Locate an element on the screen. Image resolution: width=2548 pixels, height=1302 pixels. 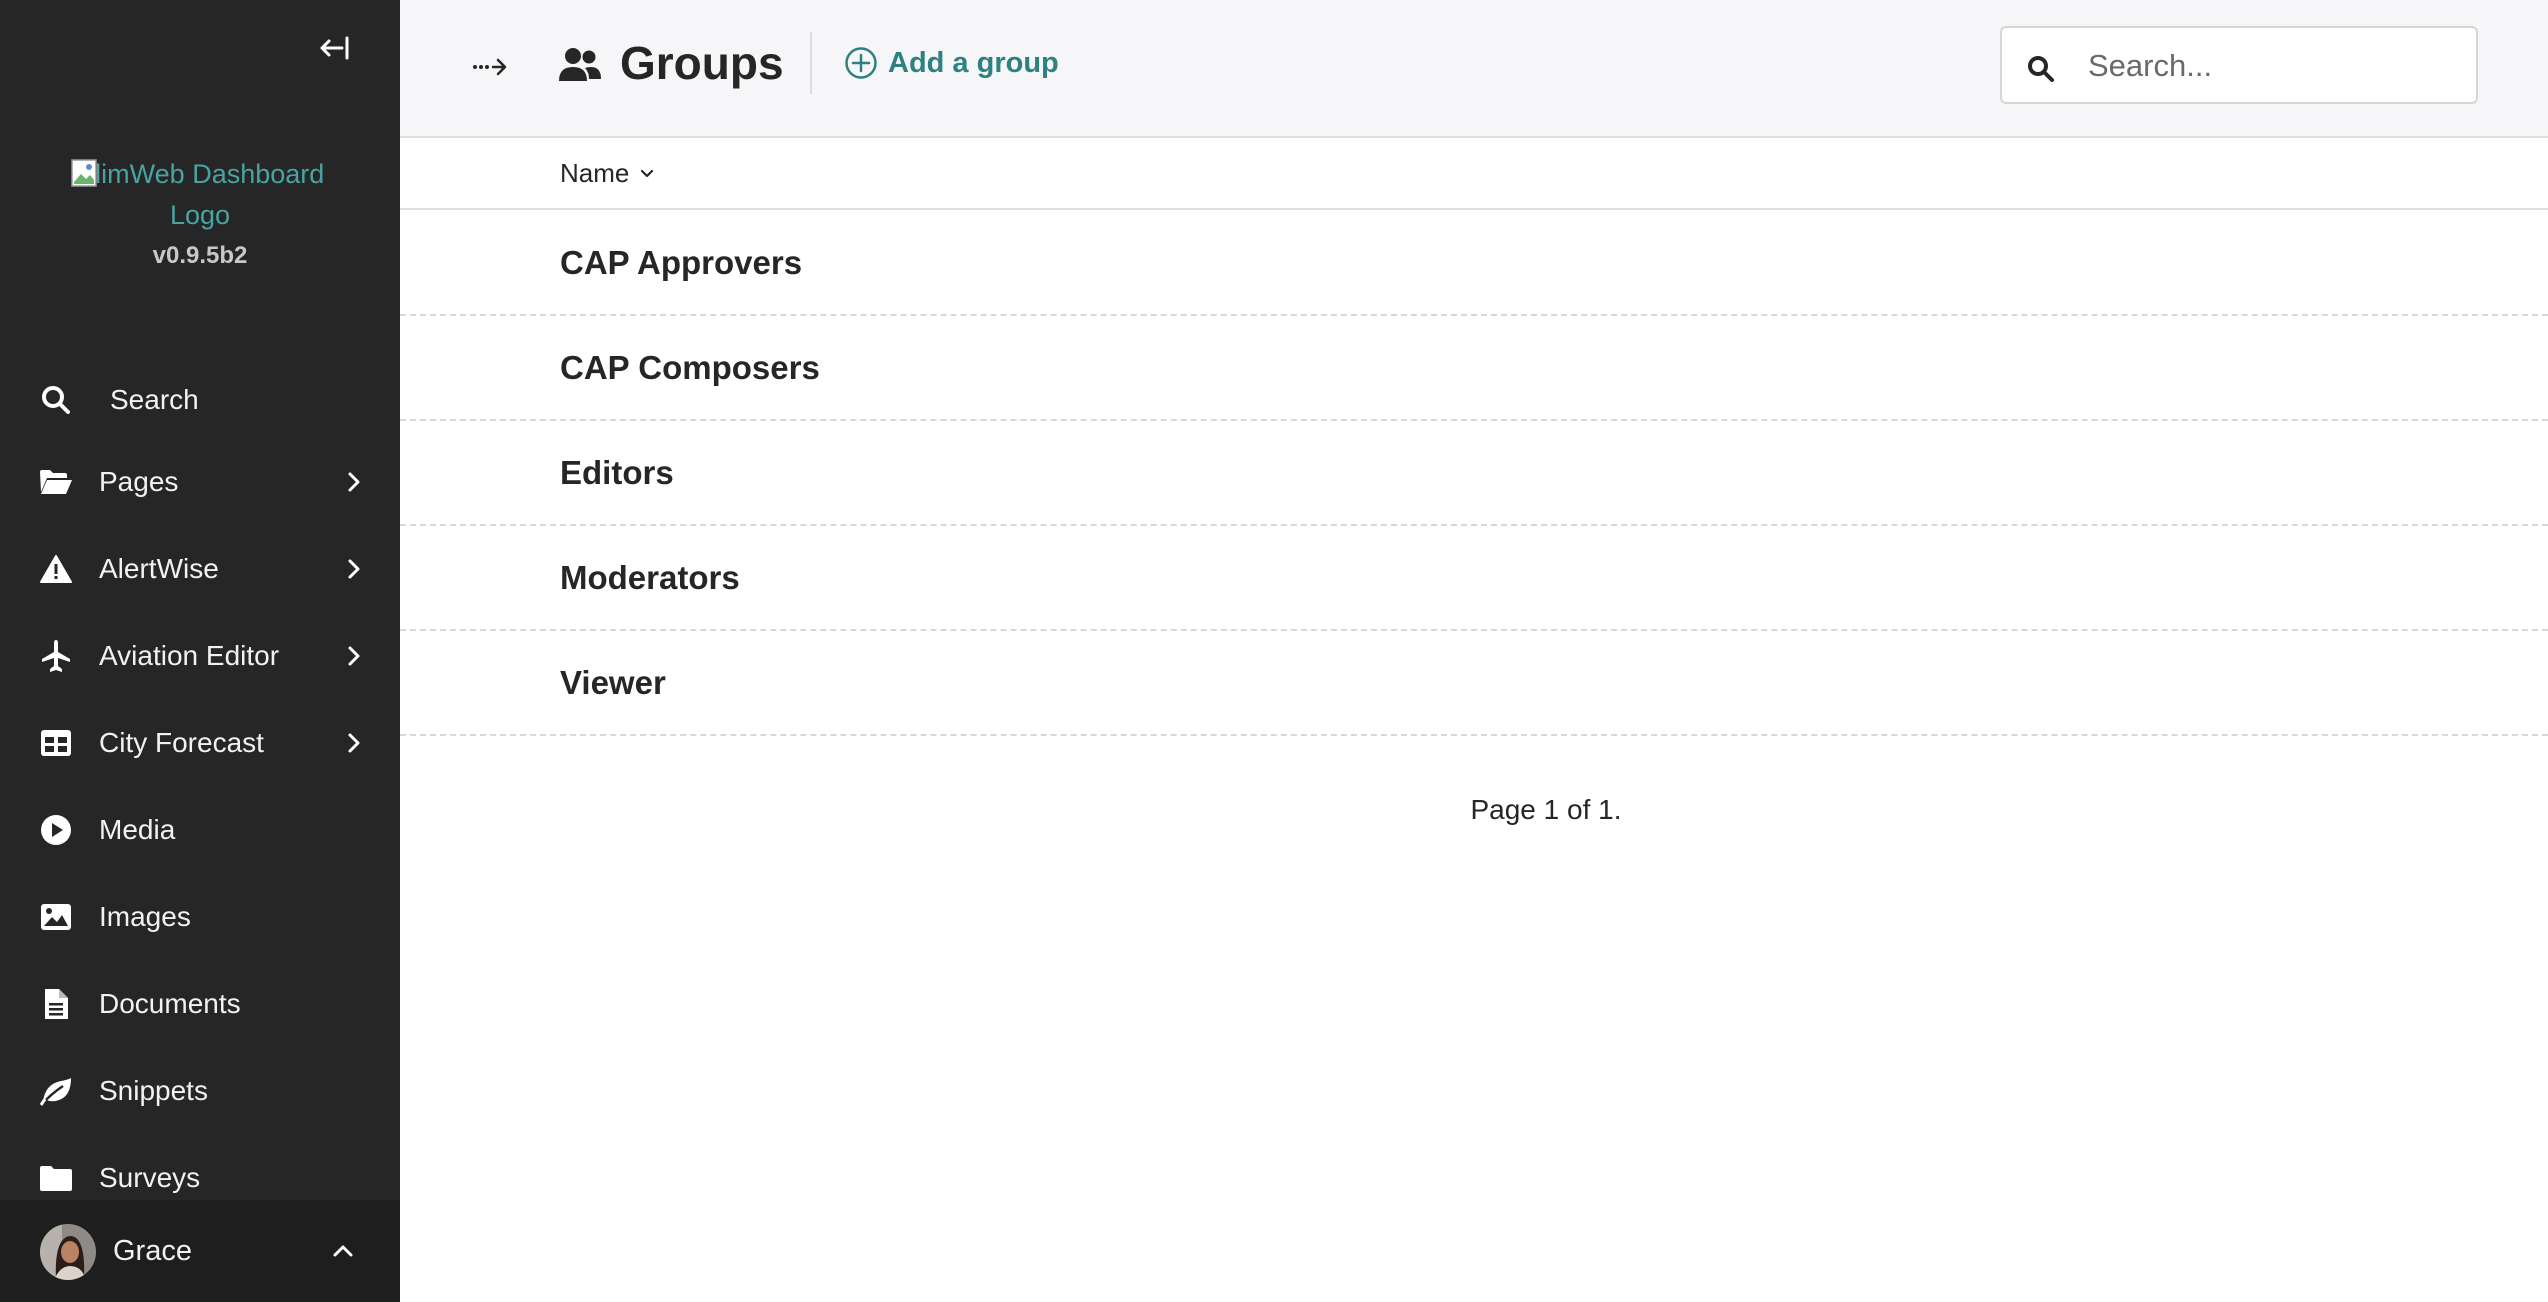
sidebar-item-label: Aviation Editor is located at coordinates (189, 655).